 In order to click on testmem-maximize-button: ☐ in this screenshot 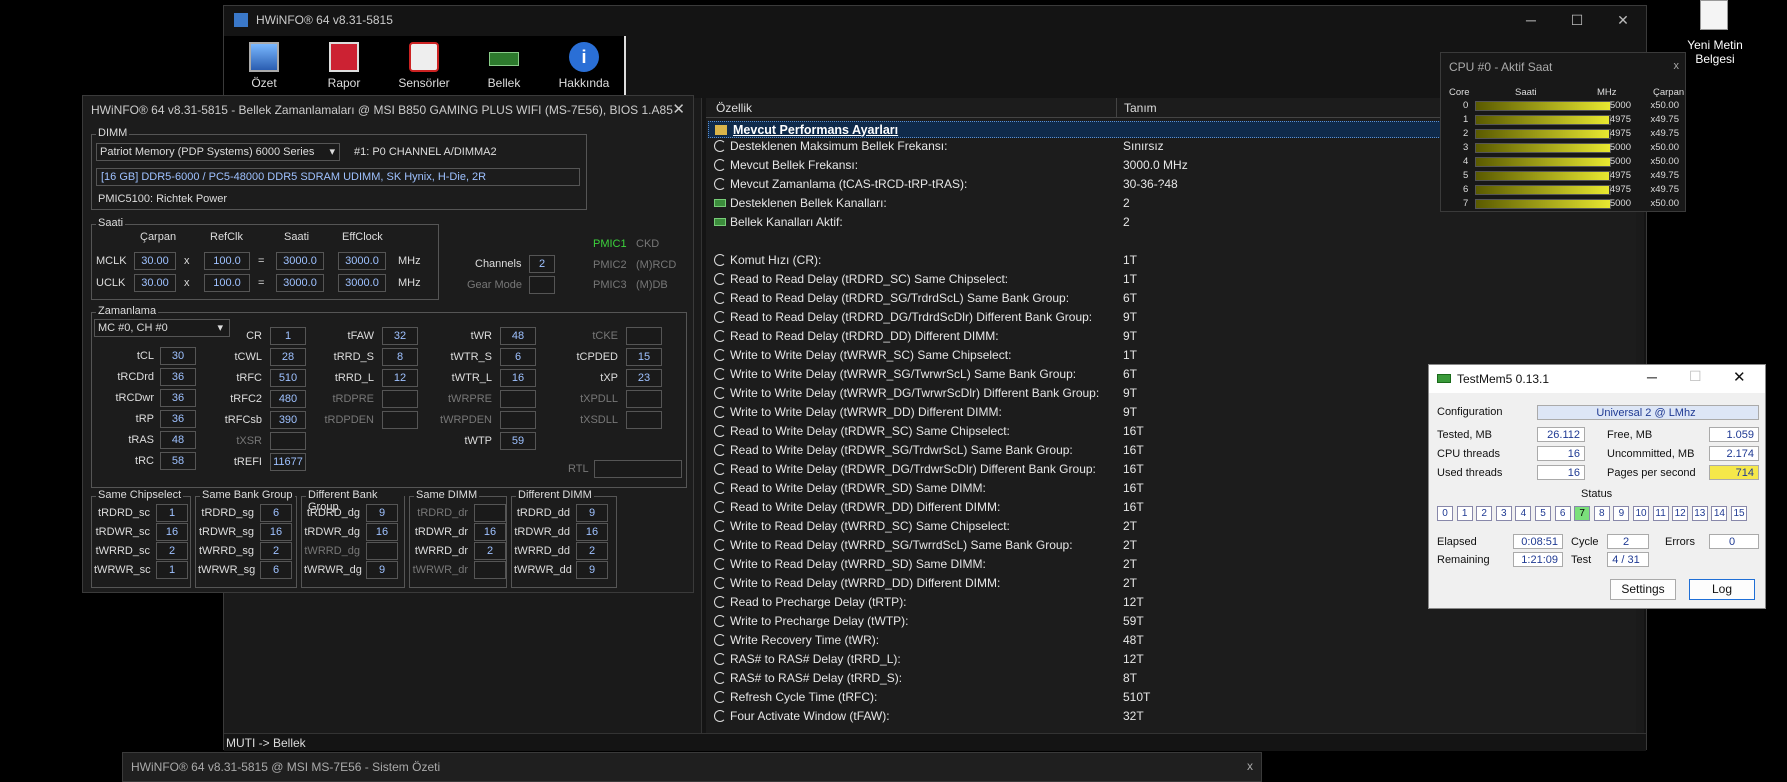, I will do `click(1695, 376)`.